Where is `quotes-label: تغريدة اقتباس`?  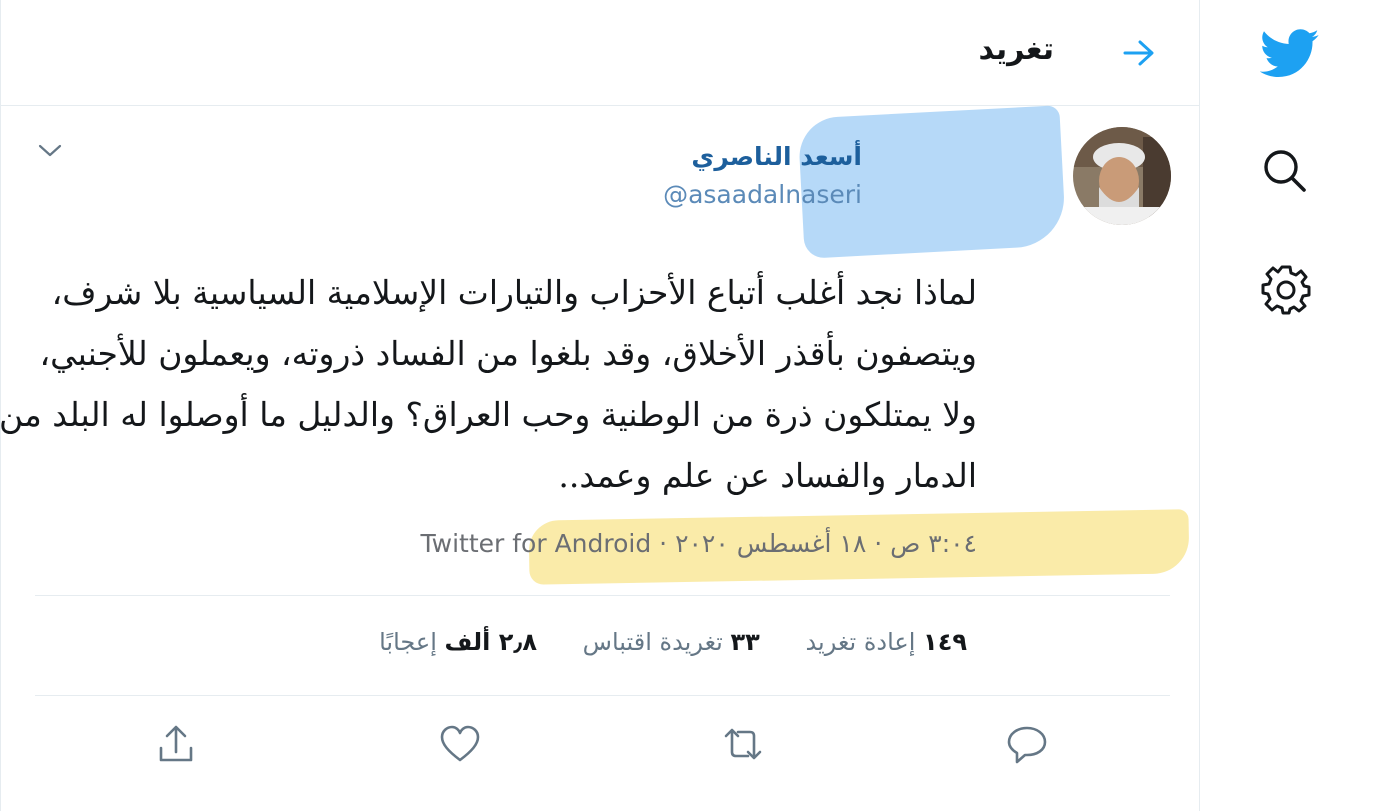 quotes-label: تغريدة اقتباس is located at coordinates (652, 642).